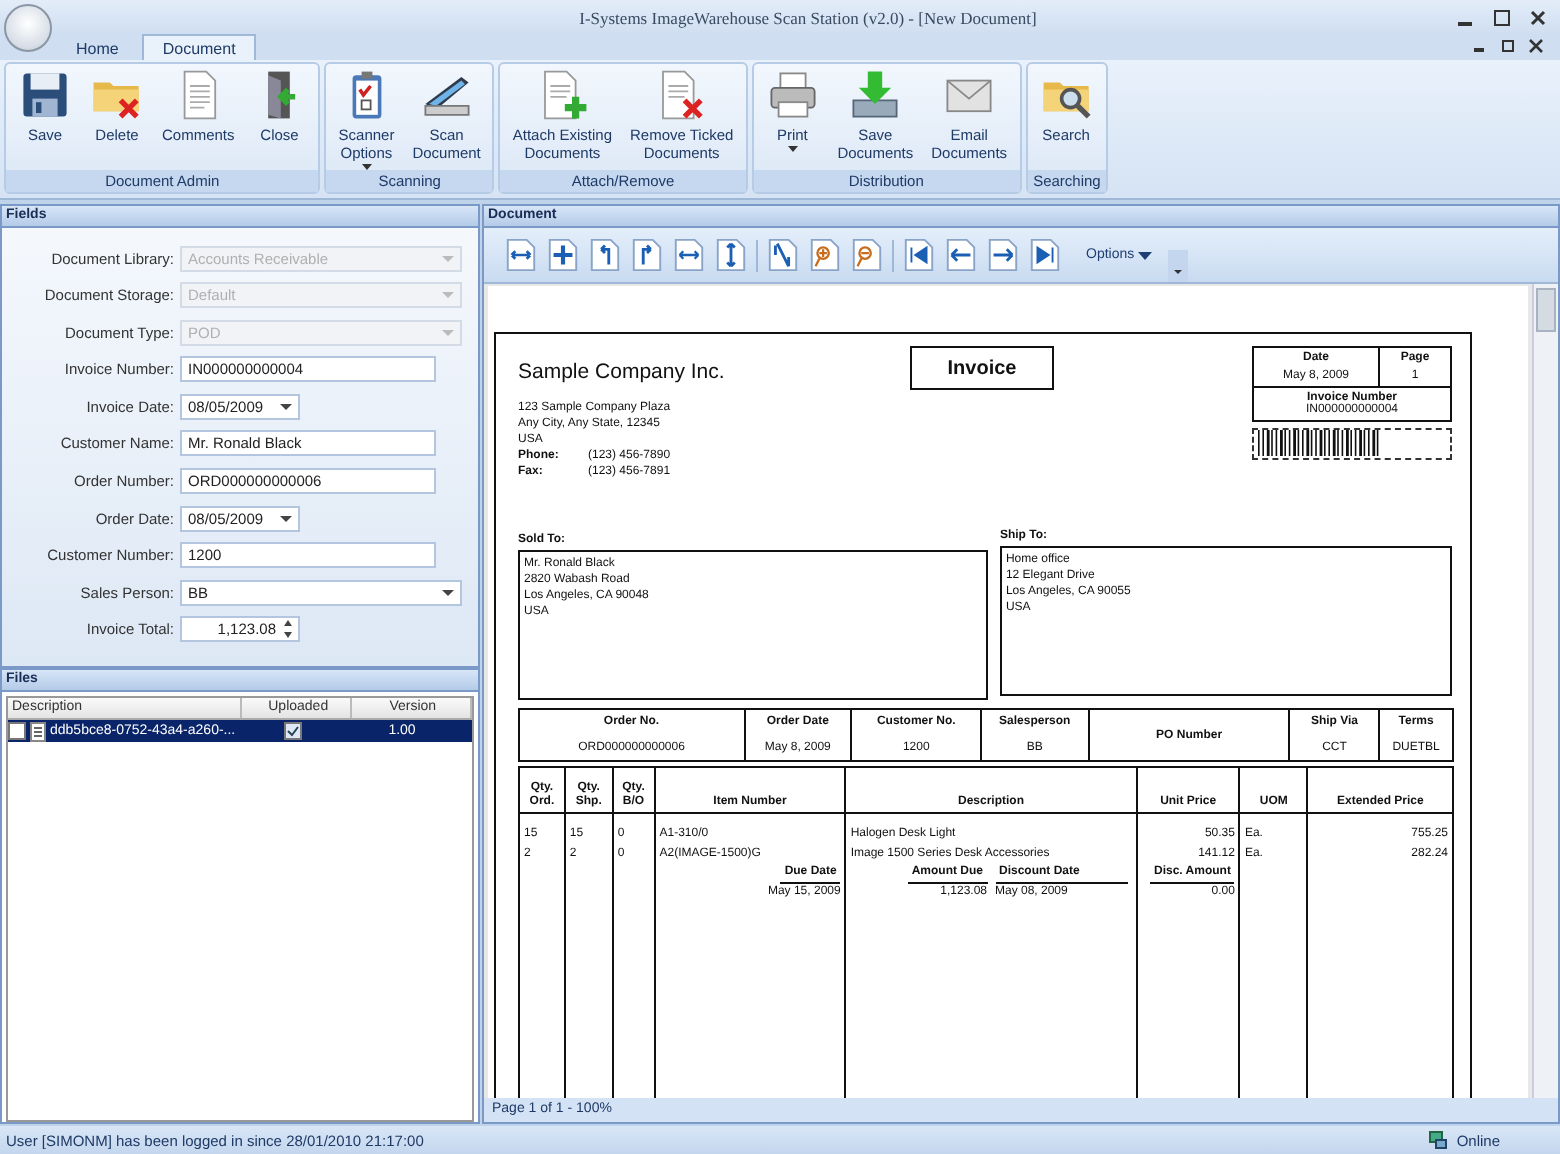 This screenshot has height=1154, width=1560. I want to click on checkbox, so click(17, 731).